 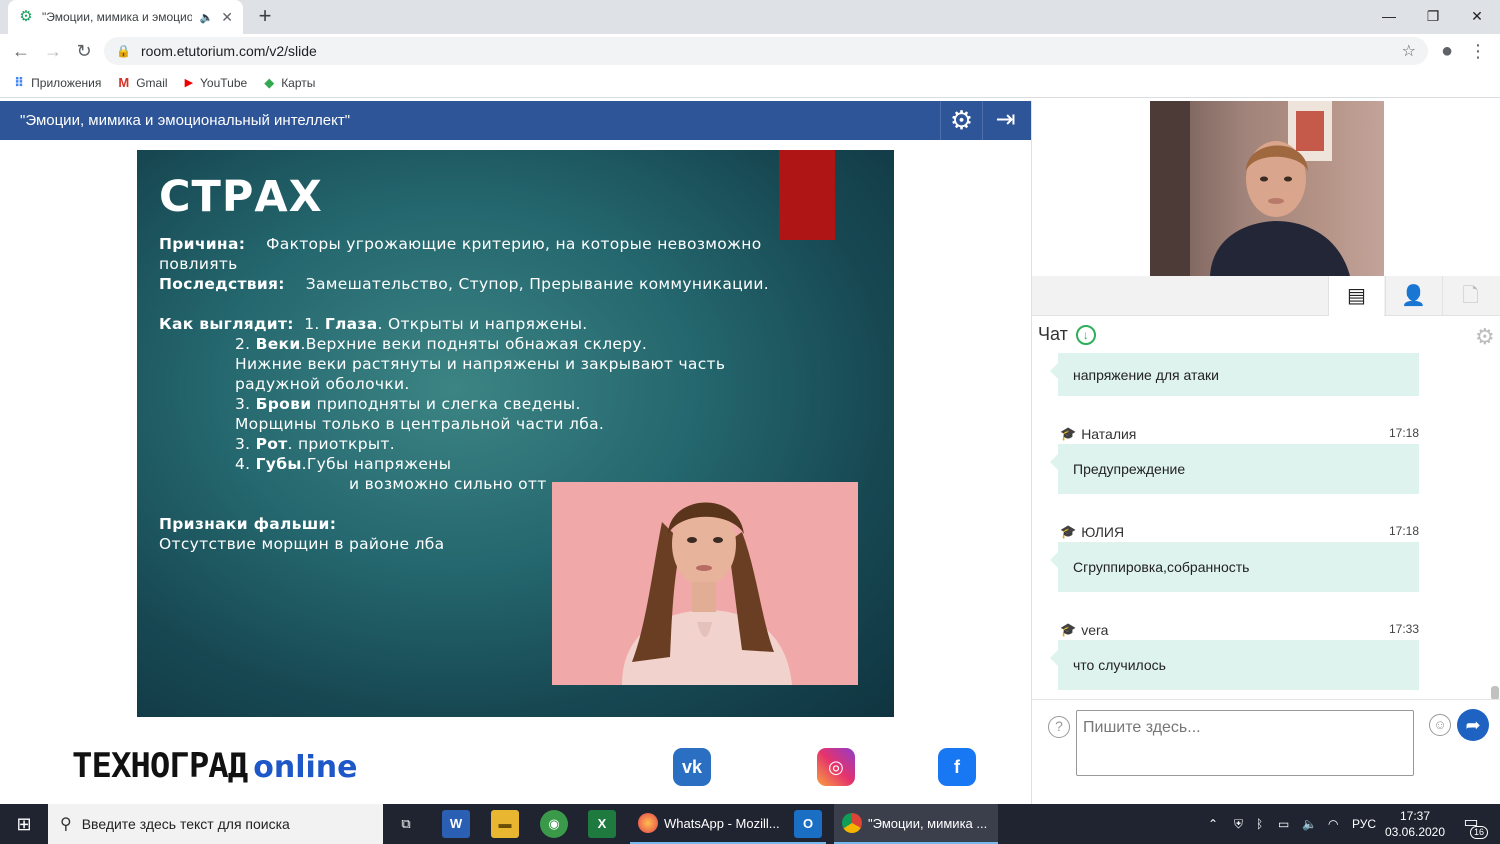 I want to click on menu-kebab-icon: ⋮, so click(x=1478, y=51).